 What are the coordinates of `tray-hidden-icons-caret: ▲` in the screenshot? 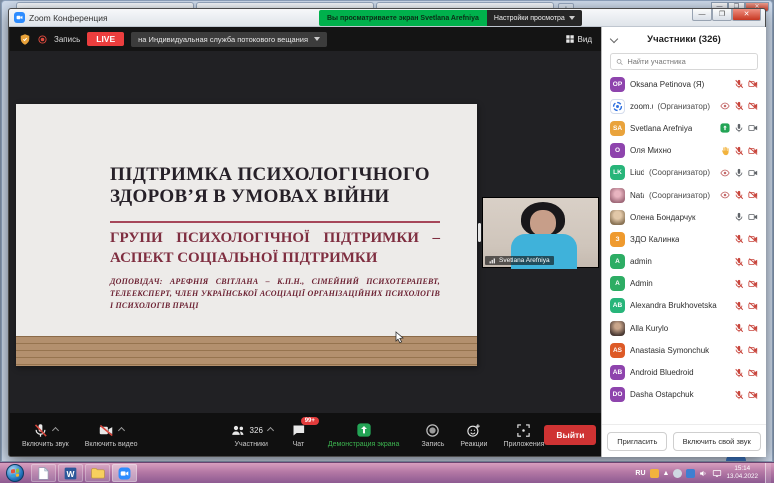 It's located at (666, 473).